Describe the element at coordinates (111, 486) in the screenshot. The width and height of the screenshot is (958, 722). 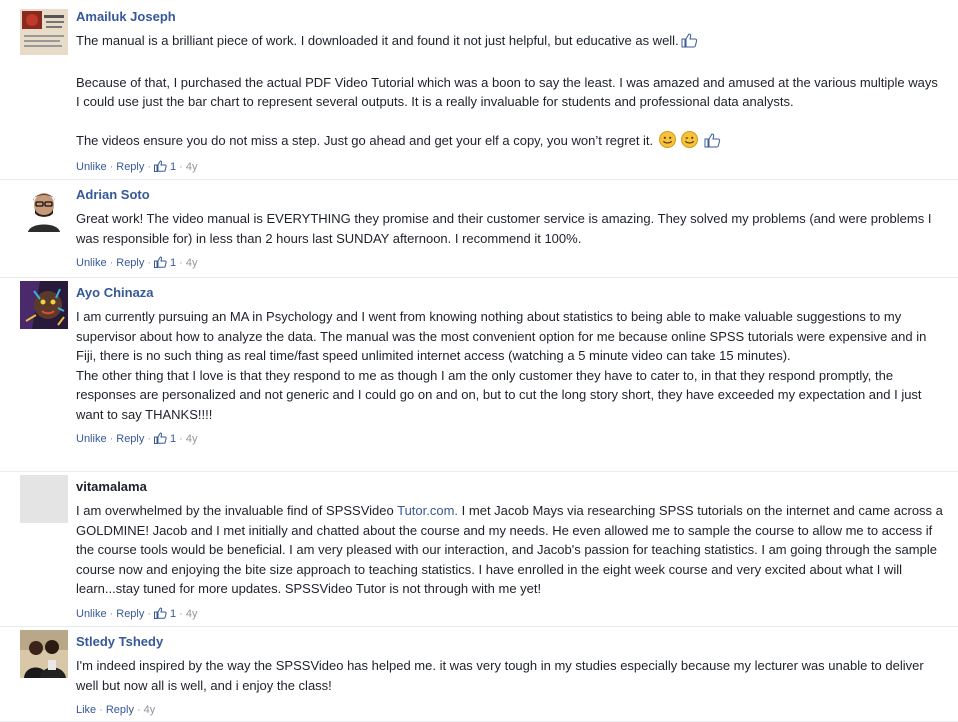
I see `author-name: vitamalama` at that location.